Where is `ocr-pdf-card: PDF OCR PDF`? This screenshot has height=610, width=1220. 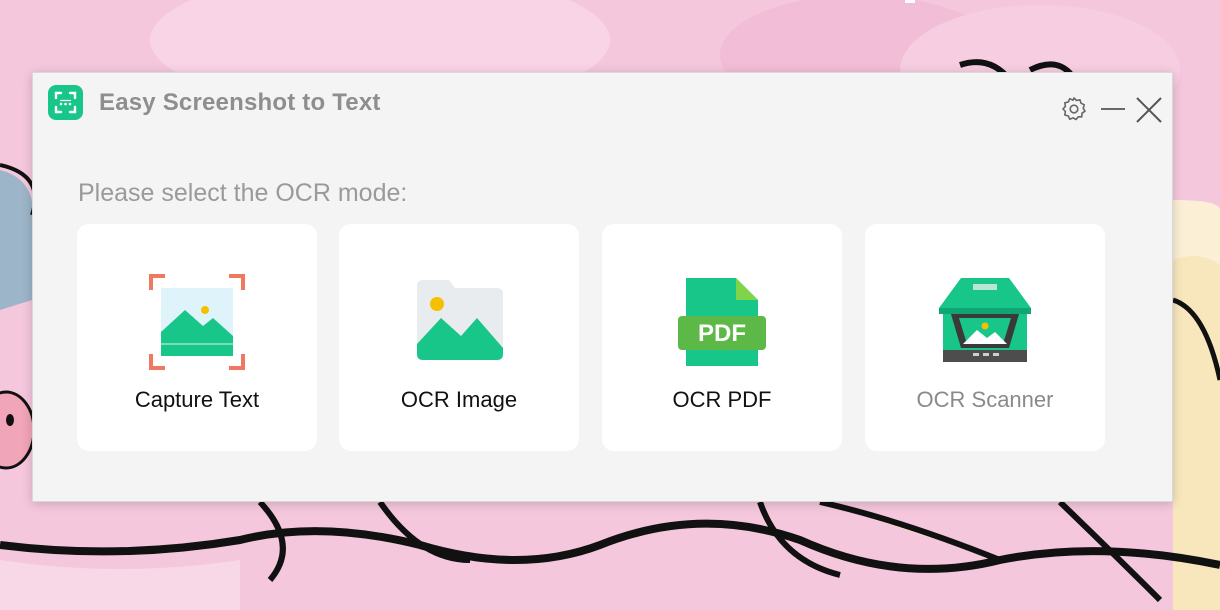 ocr-pdf-card: PDF OCR PDF is located at coordinates (722, 337).